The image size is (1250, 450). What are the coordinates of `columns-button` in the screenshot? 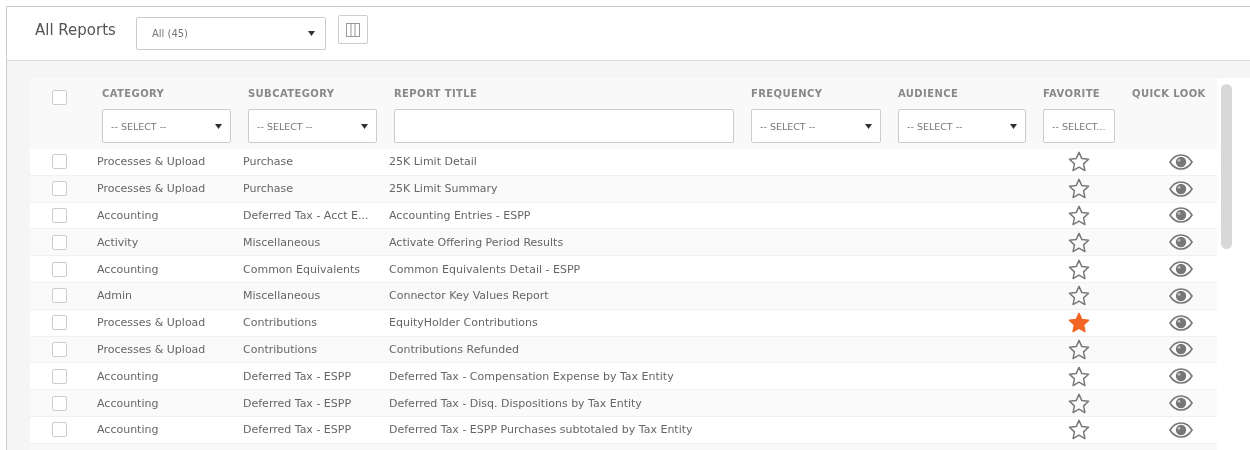 It's located at (352, 29).